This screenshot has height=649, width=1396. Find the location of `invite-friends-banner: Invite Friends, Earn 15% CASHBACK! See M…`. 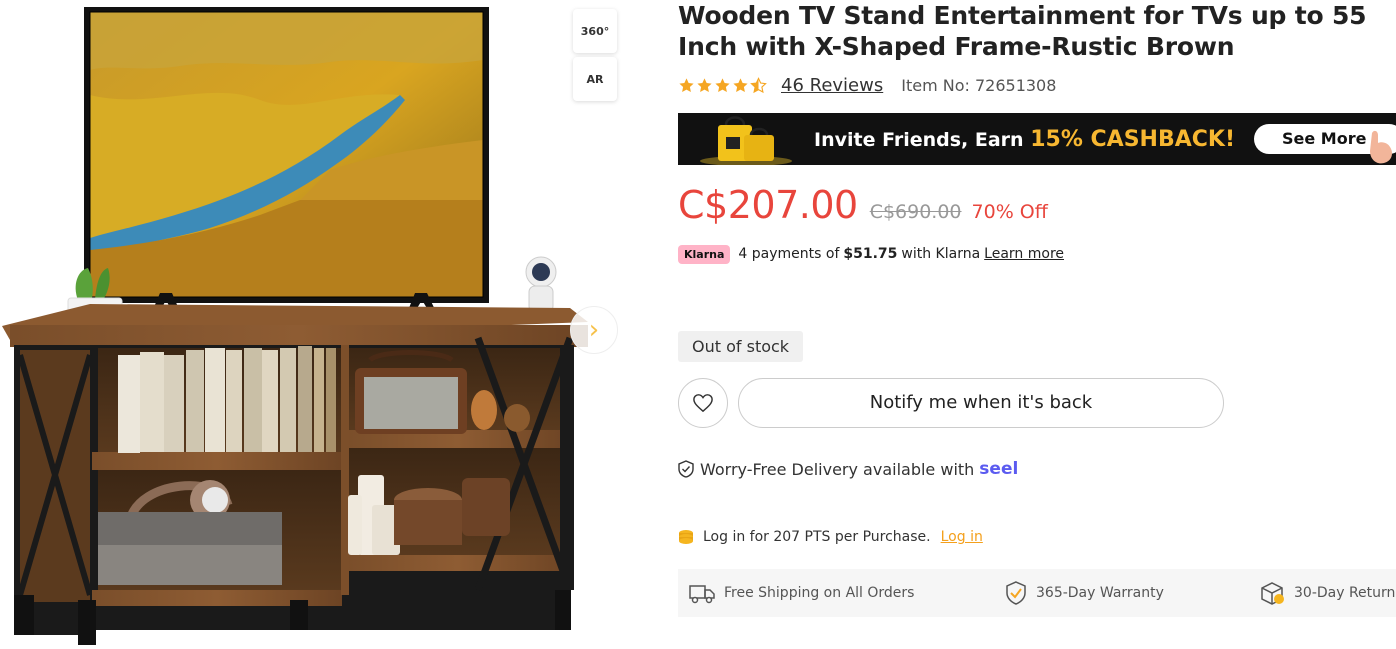

invite-friends-banner: Invite Friends, Earn 15% CASHBACK! See M… is located at coordinates (1037, 139).